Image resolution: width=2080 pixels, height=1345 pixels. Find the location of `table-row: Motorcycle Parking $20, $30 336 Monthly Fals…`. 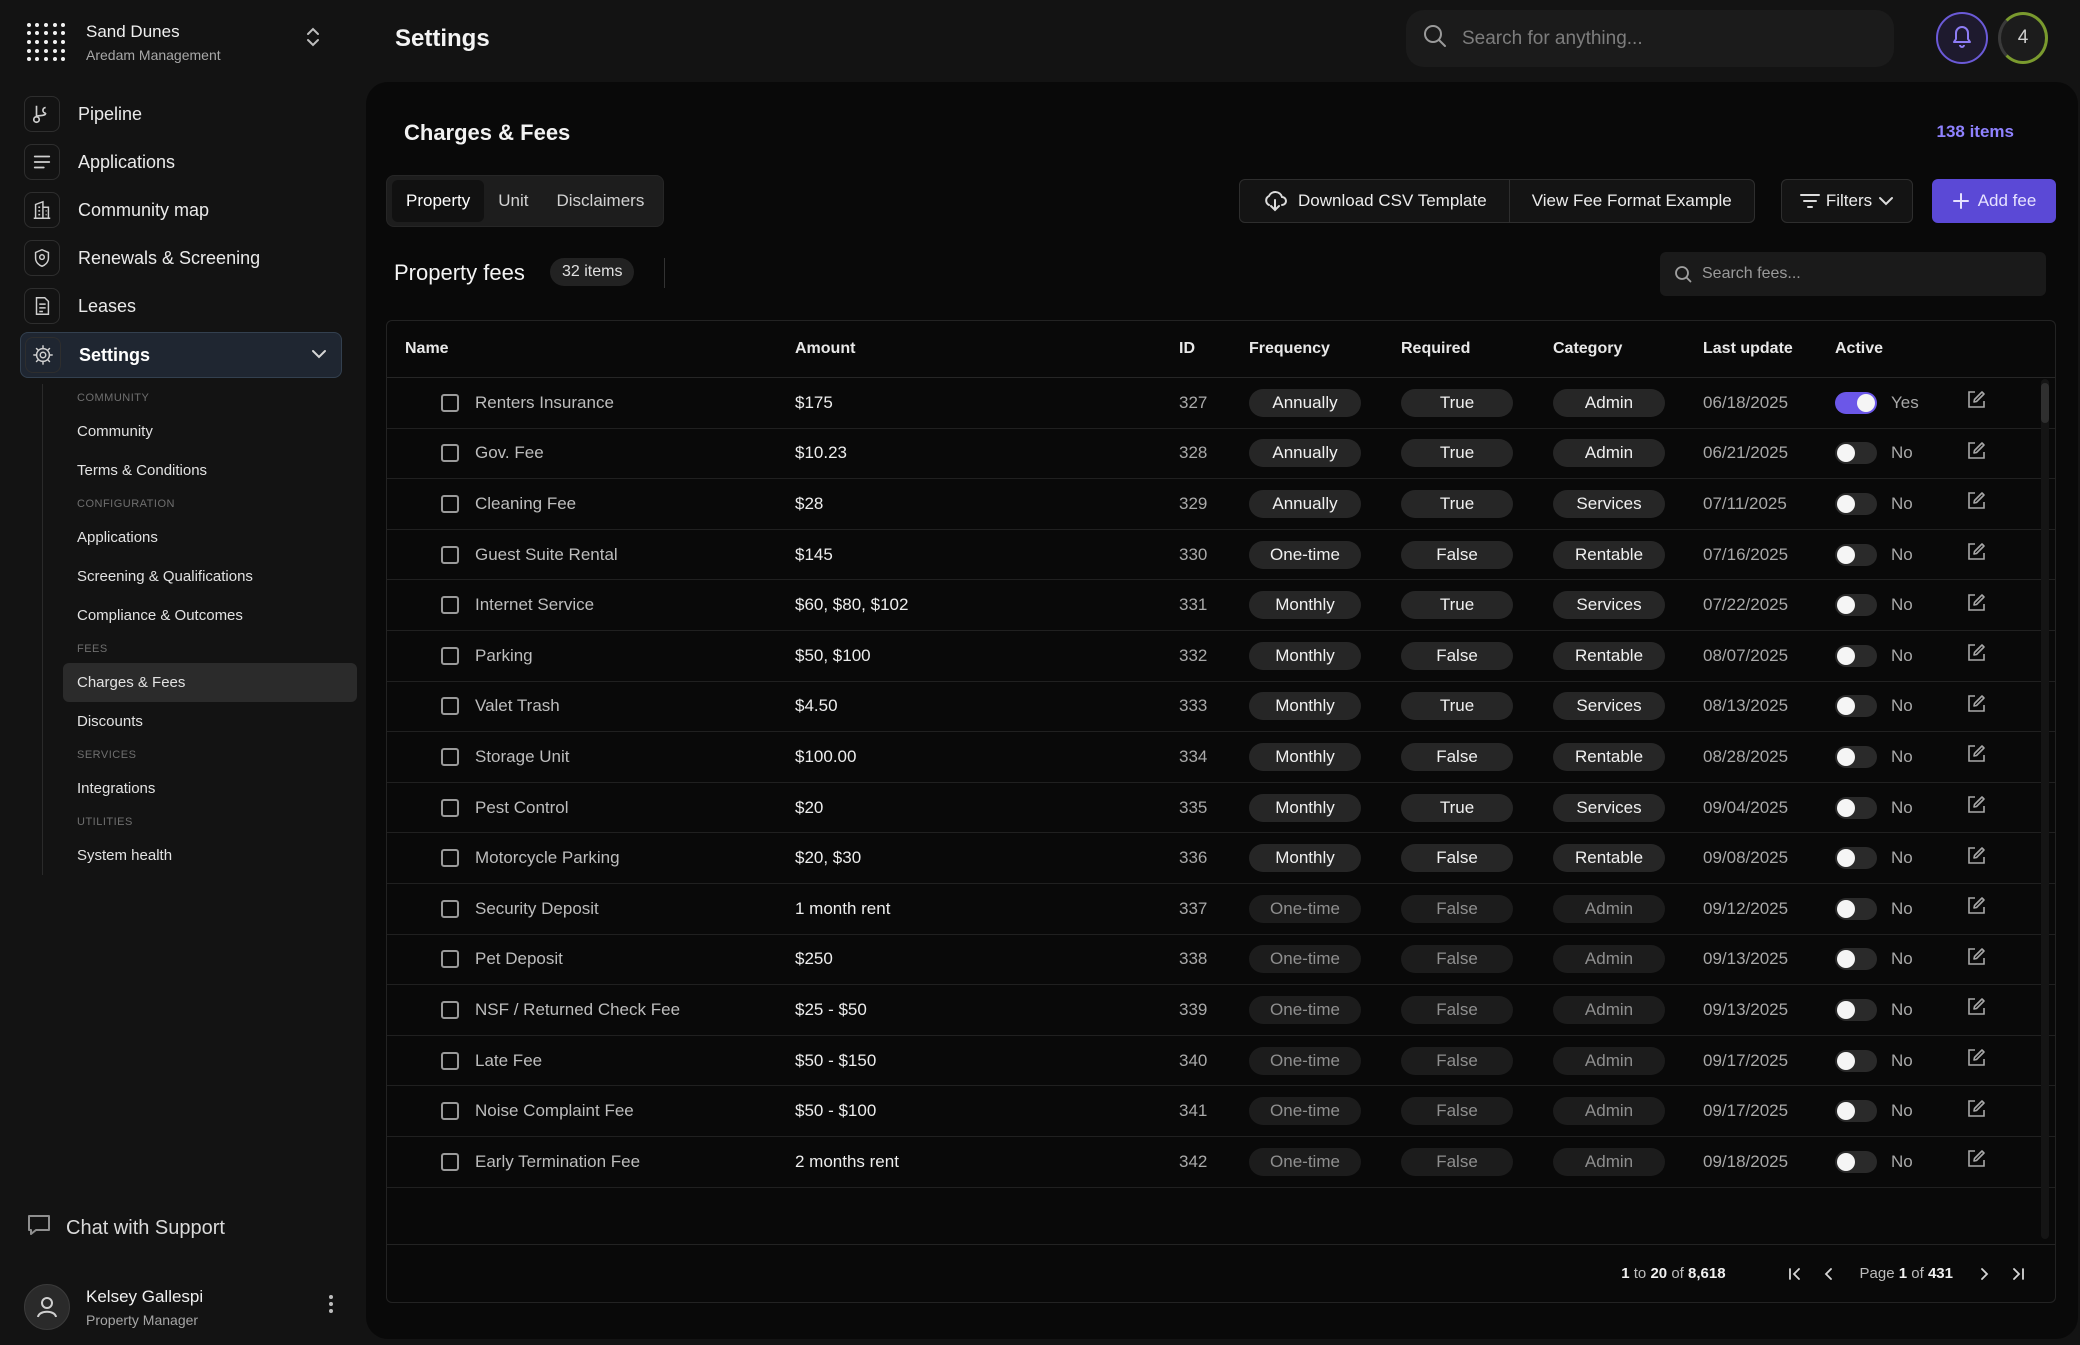

table-row: Motorcycle Parking $20, $30 336 Monthly Fals… is located at coordinates (1221, 858).